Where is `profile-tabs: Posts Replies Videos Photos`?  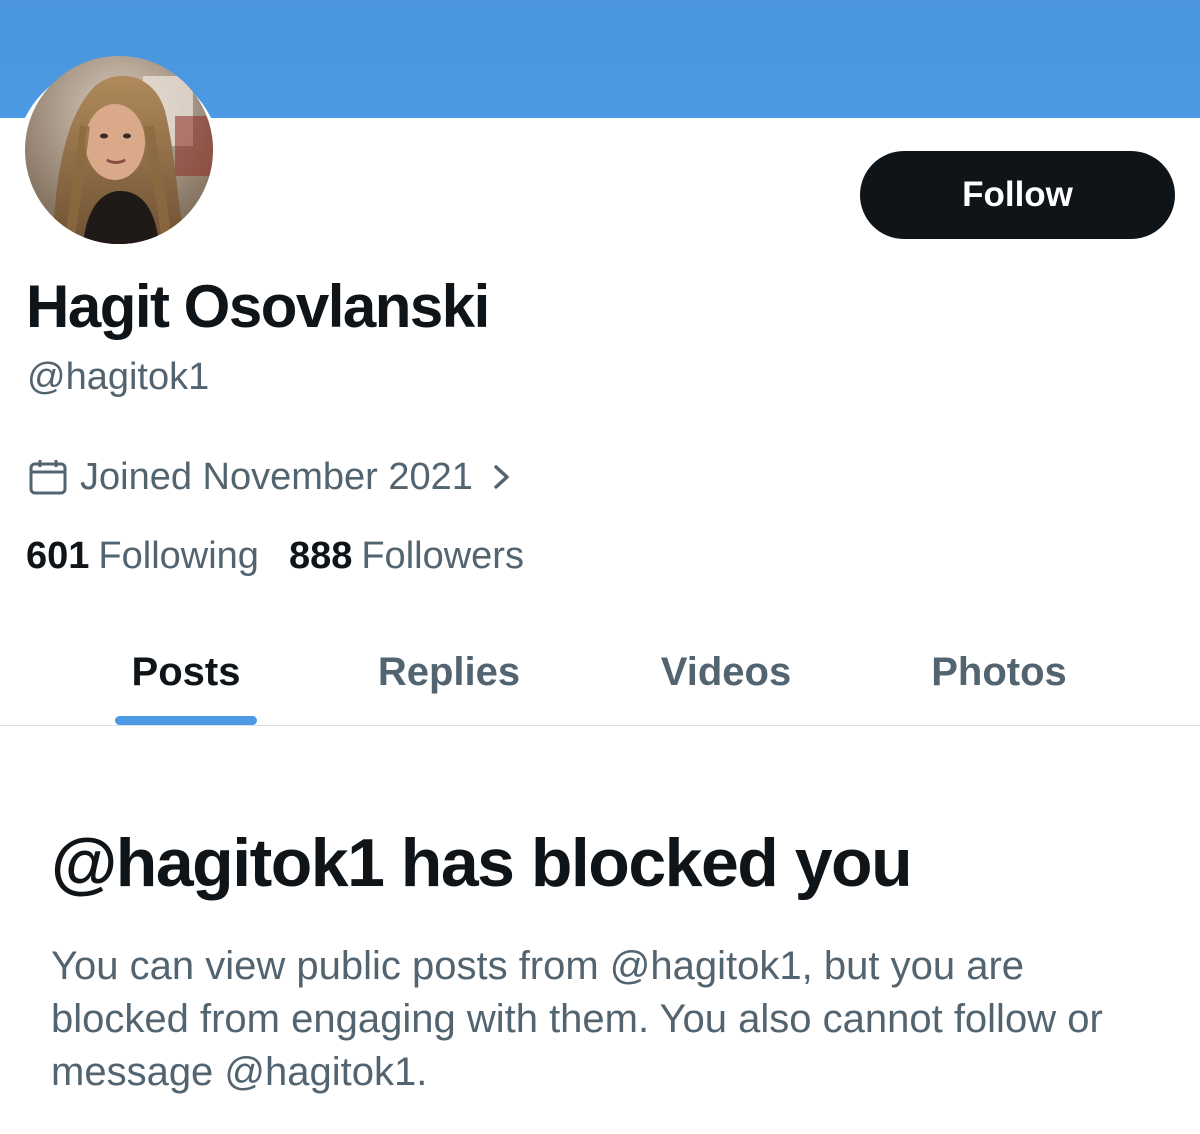
profile-tabs: Posts Replies Videos Photos is located at coordinates (600, 673).